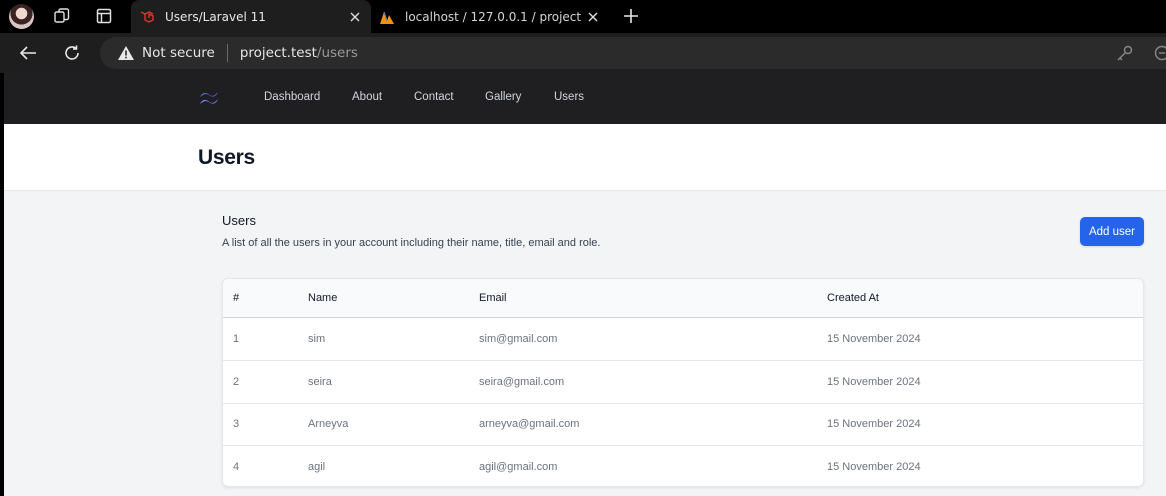 This screenshot has height=496, width=1166. Describe the element at coordinates (317, 339) in the screenshot. I see `cell-name: sim` at that location.